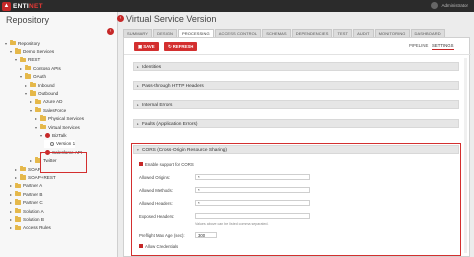 The width and height of the screenshot is (474, 257). I want to click on scrollbar, so click(465, 155).